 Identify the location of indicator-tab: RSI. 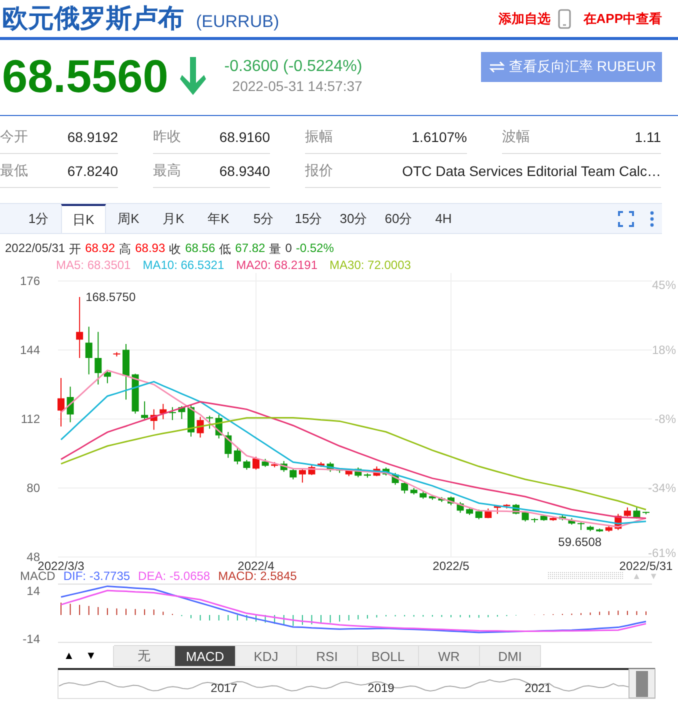
(327, 656).